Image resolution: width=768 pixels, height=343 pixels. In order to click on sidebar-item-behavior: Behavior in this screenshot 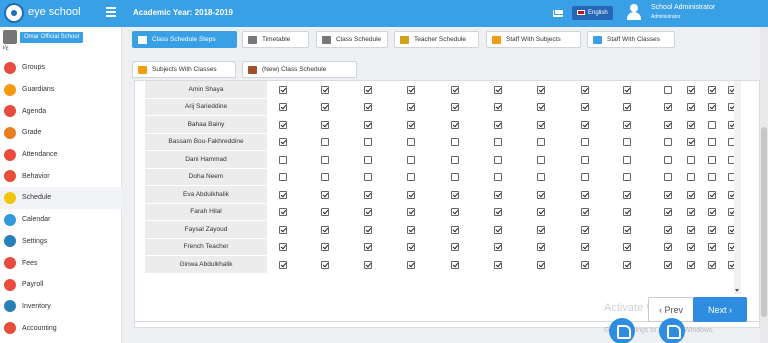, I will do `click(61, 176)`.